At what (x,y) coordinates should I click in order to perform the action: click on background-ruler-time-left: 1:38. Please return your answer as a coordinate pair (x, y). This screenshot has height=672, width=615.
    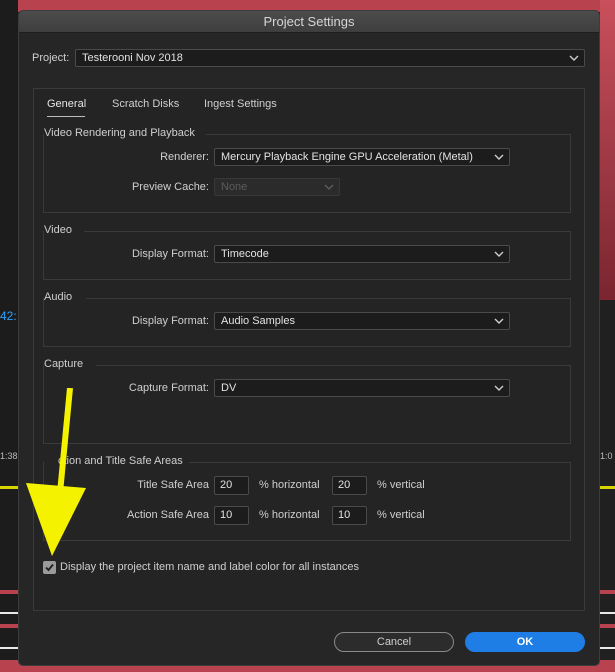
    Looking at the image, I should click on (9, 456).